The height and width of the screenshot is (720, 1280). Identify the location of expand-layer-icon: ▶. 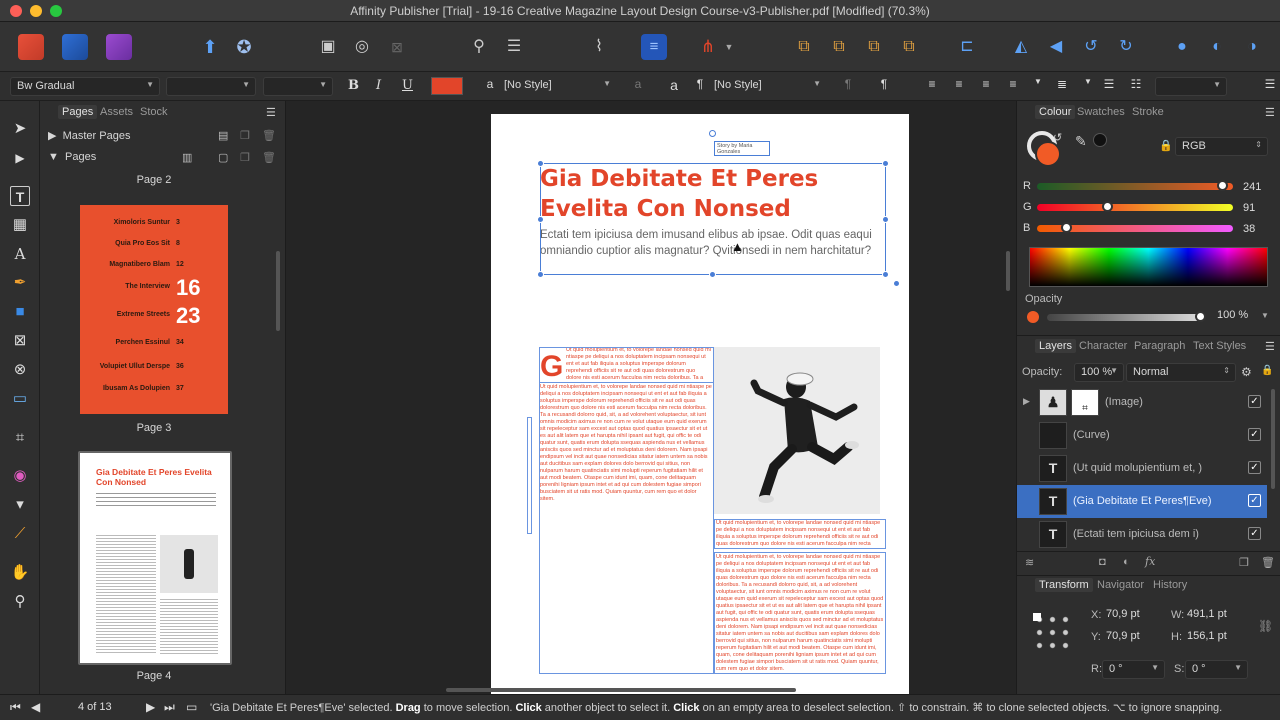
(1026, 401).